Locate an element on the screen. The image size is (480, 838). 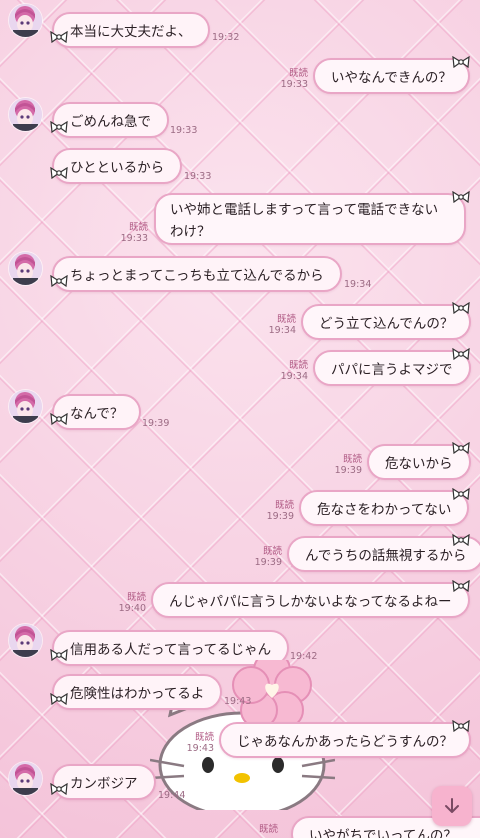
message-text: いやがちでいってんの？ is located at coordinates (383, 833).